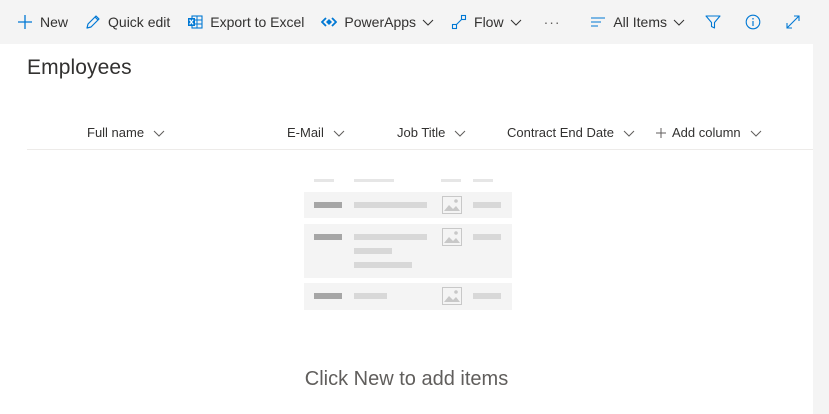  I want to click on add-column-button: Add column, so click(709, 132).